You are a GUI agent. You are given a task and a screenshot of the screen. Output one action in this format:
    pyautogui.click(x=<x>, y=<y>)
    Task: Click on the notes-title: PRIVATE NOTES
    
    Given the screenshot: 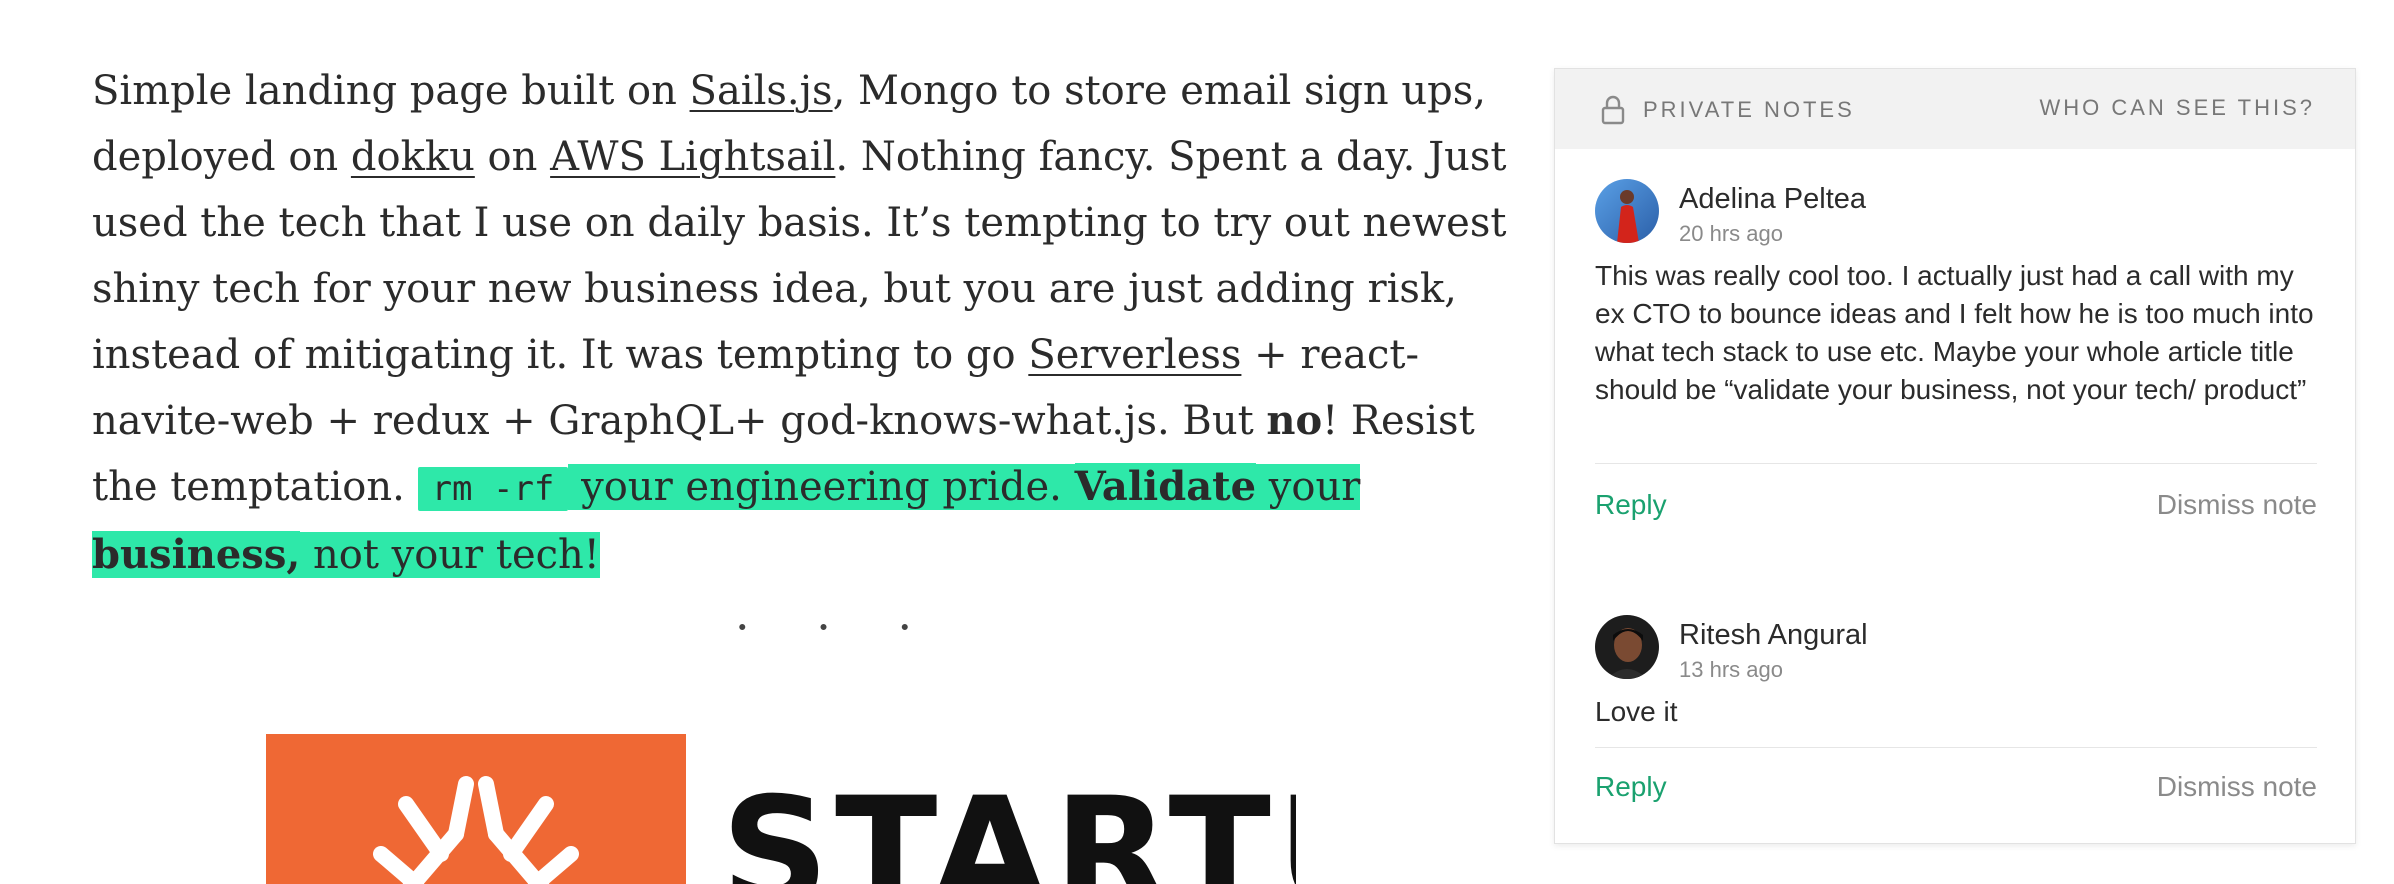 What is the action you would take?
    pyautogui.click(x=1749, y=109)
    